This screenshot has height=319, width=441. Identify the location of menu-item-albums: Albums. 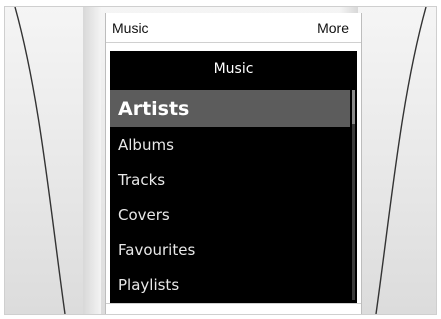
(230, 144).